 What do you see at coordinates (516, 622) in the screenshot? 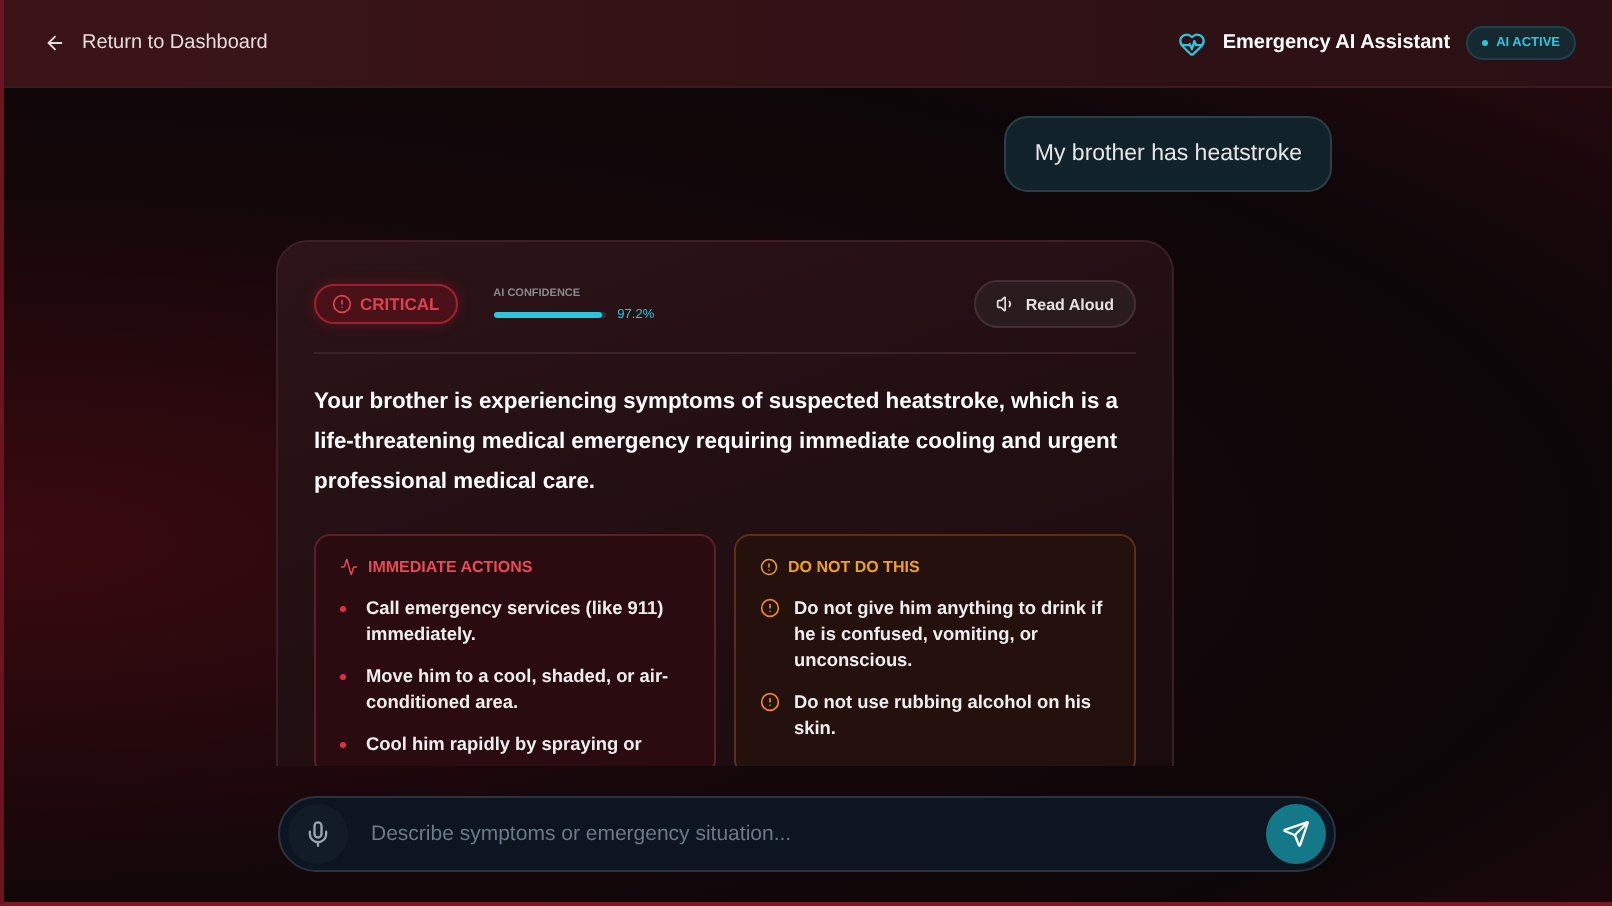
I see `list-item-text: Call emergency services (like 911) immediately.` at bounding box center [516, 622].